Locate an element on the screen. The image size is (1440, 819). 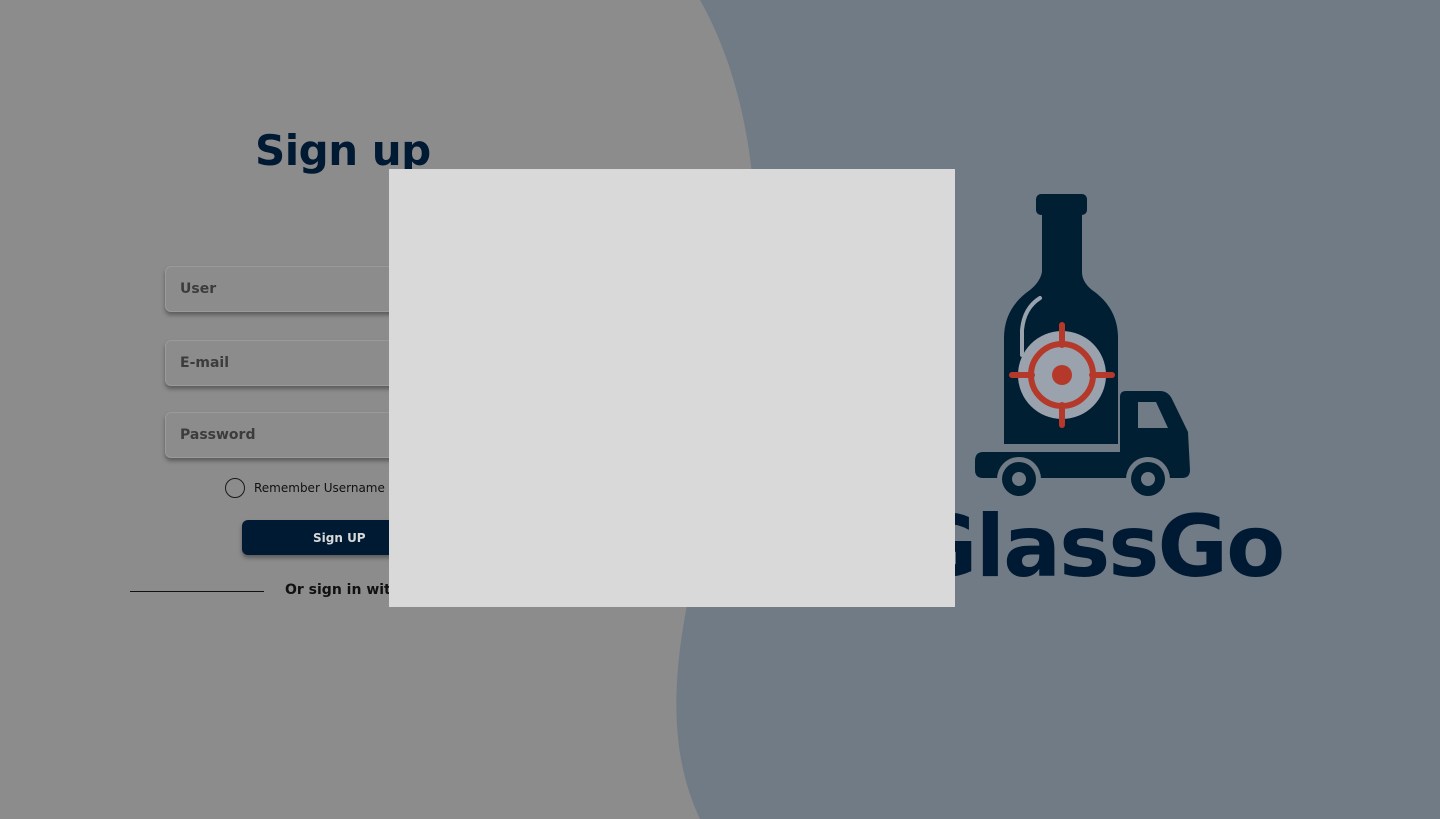
remember-radio is located at coordinates (235, 488).